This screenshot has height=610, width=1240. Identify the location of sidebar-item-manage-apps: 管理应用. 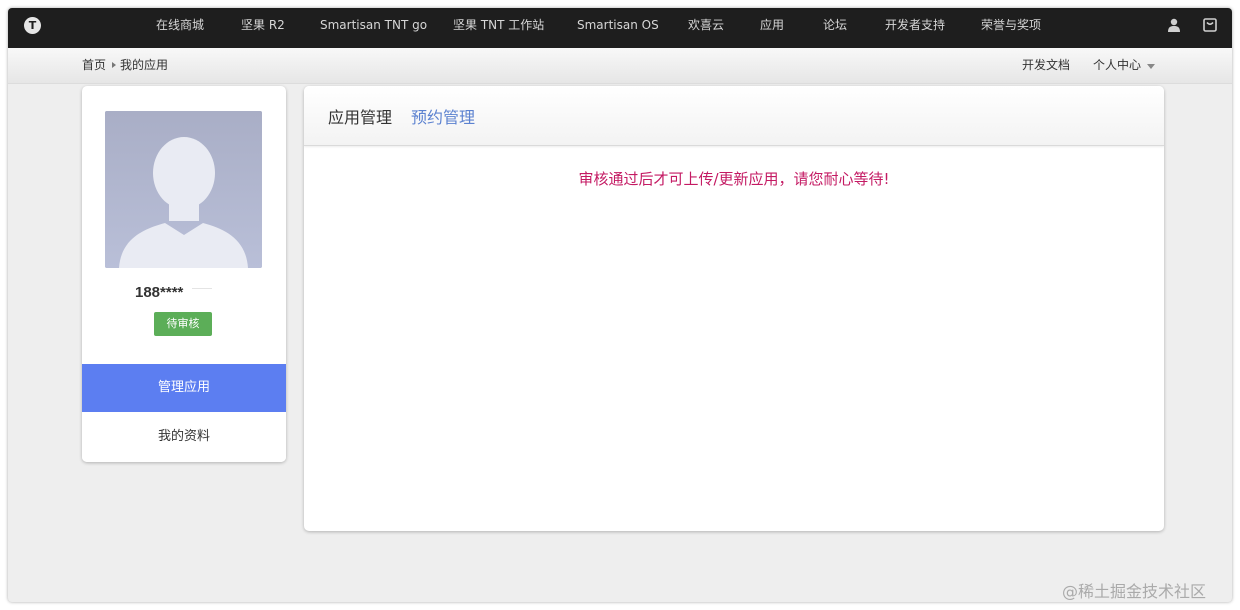
(184, 388).